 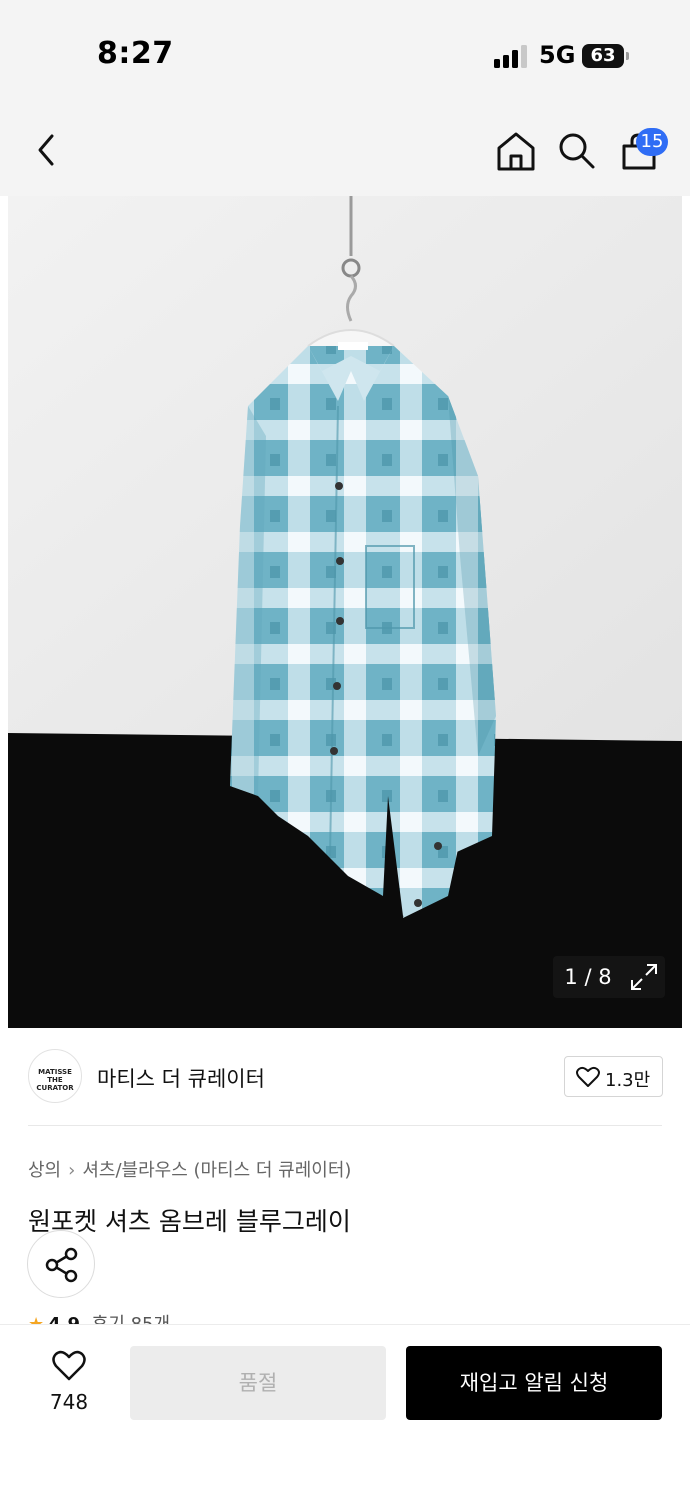 What do you see at coordinates (55, 1076) in the screenshot?
I see `brand-logo: MATISSE THE CURATOR` at bounding box center [55, 1076].